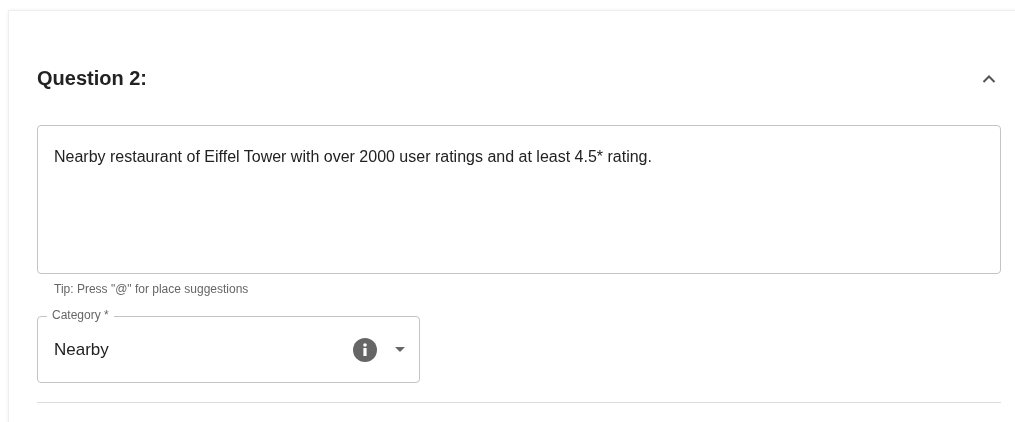  What do you see at coordinates (400, 349) in the screenshot?
I see `dropdown-caret-icon` at bounding box center [400, 349].